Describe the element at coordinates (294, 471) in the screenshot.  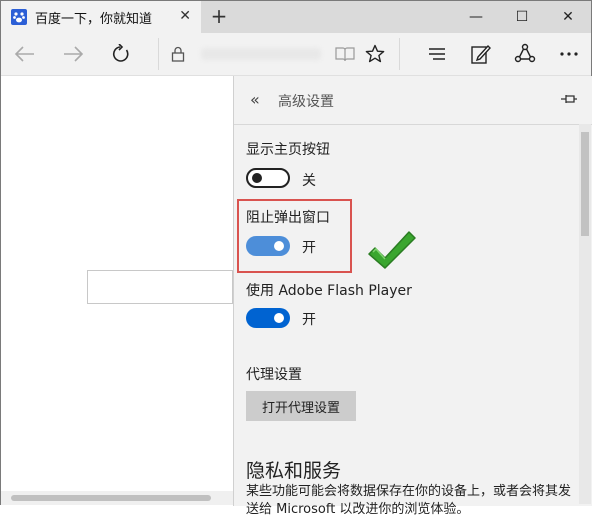
I see `privacy-services-heading: 隐私和服务` at that location.